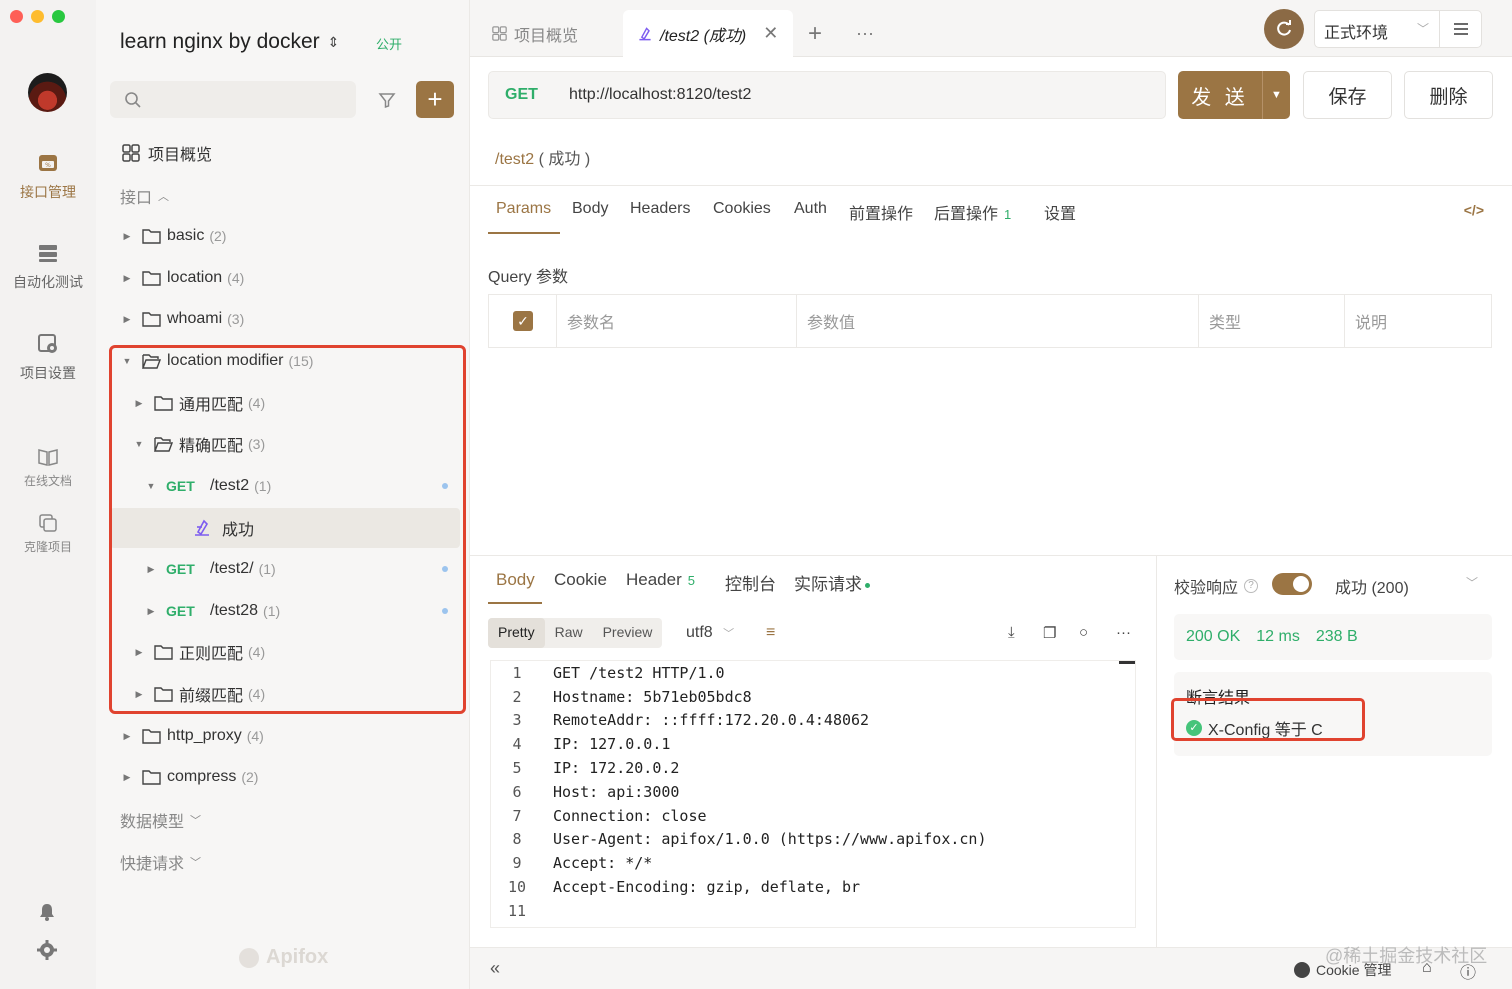 Image resolution: width=1512 pixels, height=989 pixels. What do you see at coordinates (180, 155) in the screenshot?
I see `overview-label: 项目概览` at bounding box center [180, 155].